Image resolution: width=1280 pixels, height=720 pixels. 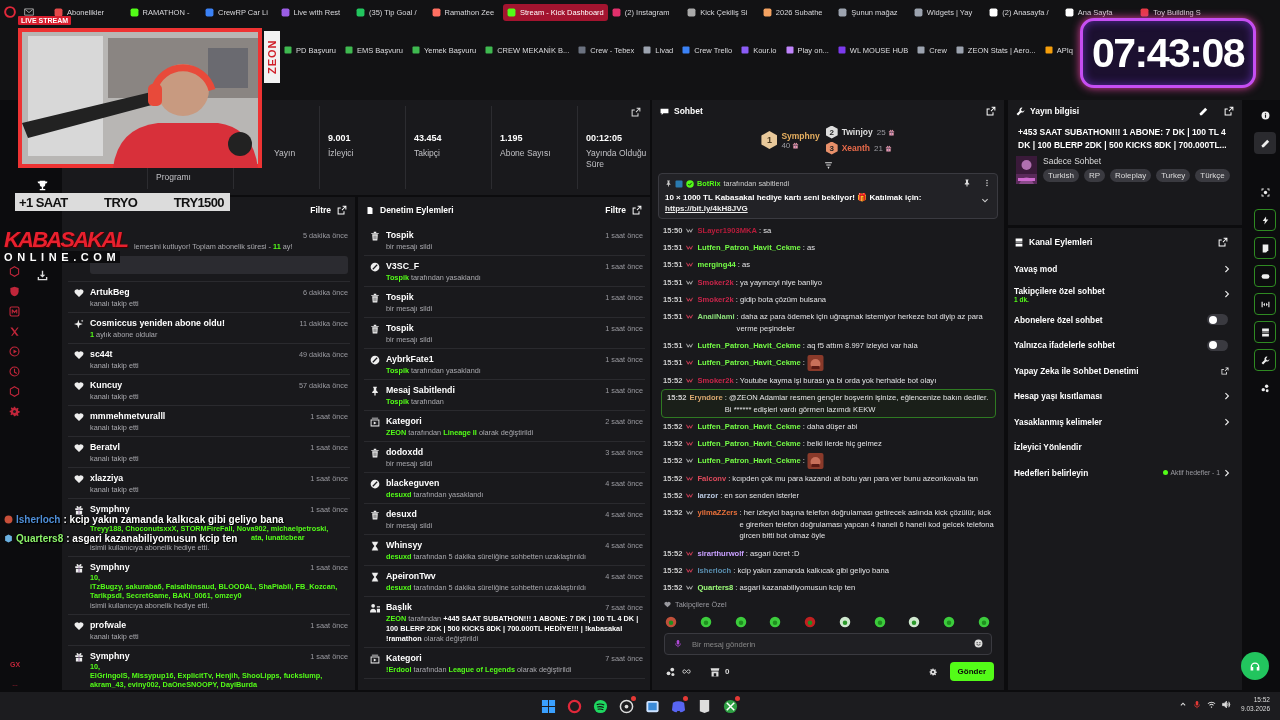 What do you see at coordinates (1265, 332) in the screenshot?
I see `layout-button` at bounding box center [1265, 332].